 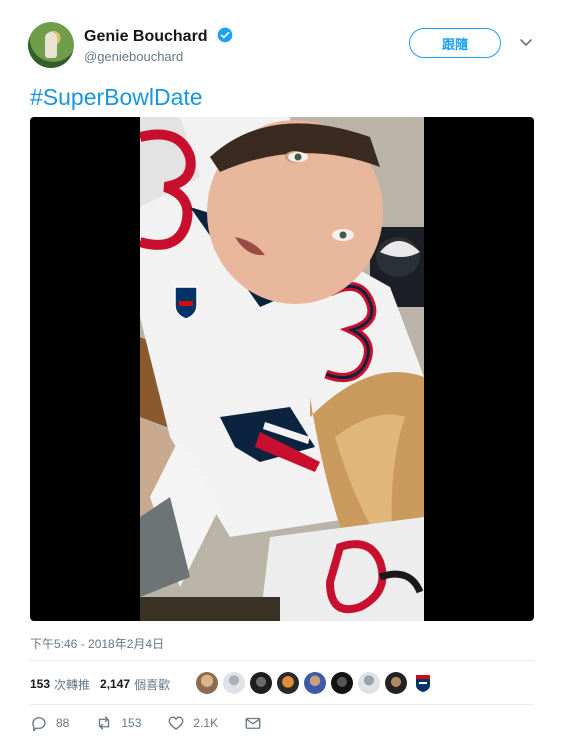 I want to click on avatar-figure, so click(x=51, y=45).